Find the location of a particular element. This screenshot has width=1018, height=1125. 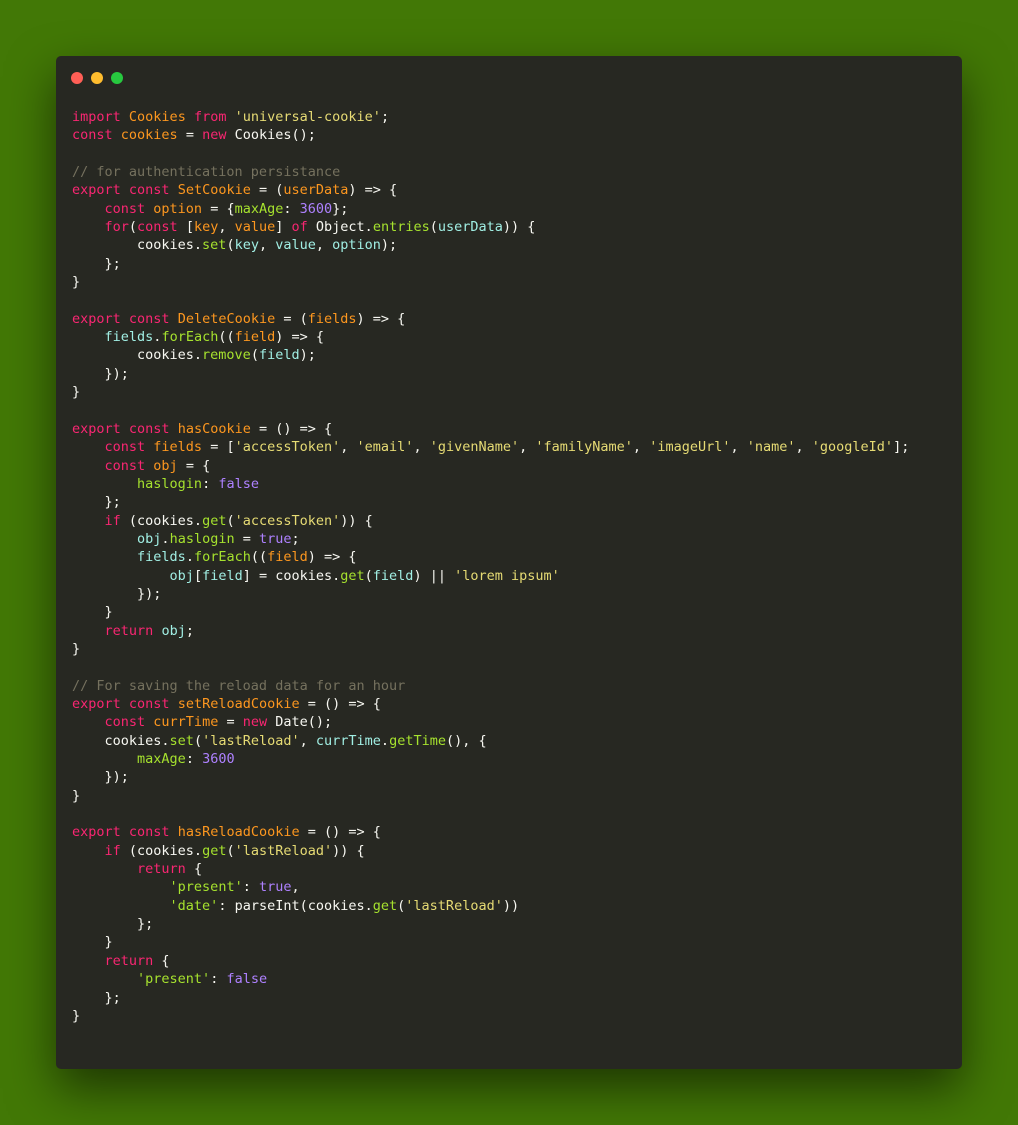

code-token: (cookies. is located at coordinates (161, 520).